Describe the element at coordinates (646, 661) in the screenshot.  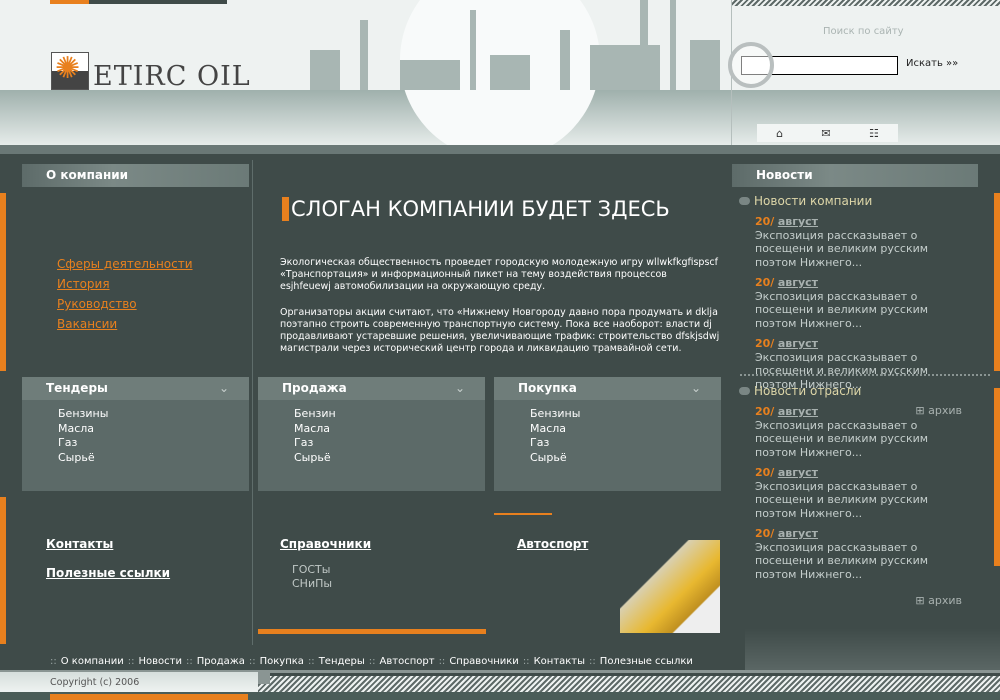
I see `footer-link: Полезные ссылки` at that location.